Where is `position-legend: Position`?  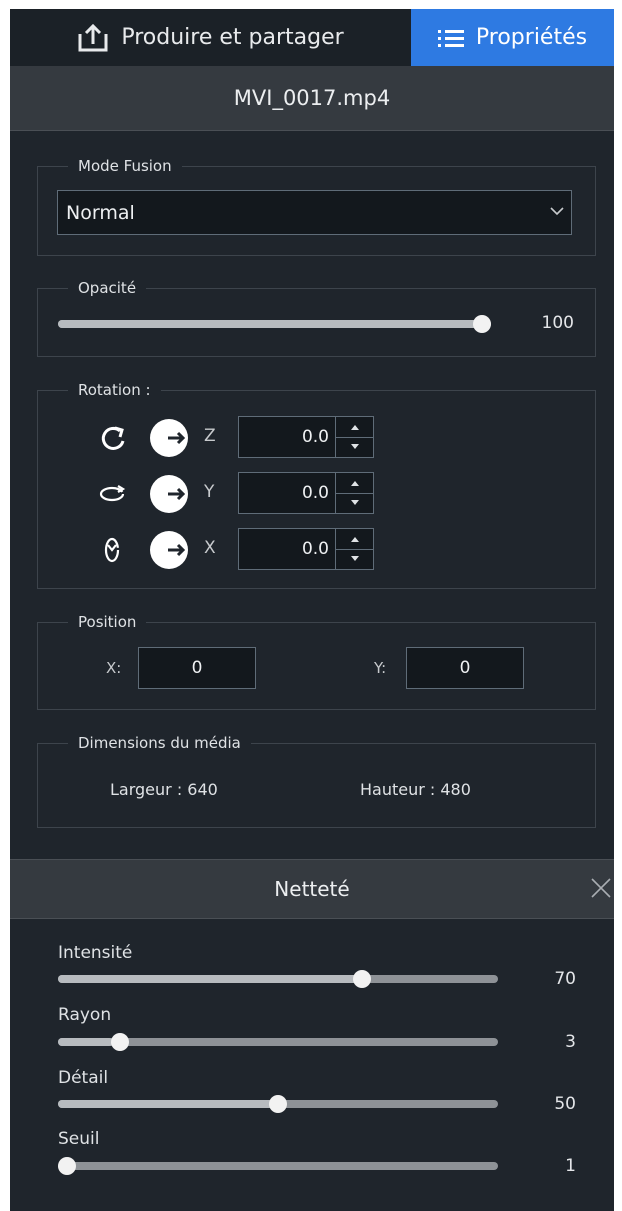 position-legend: Position is located at coordinates (107, 622).